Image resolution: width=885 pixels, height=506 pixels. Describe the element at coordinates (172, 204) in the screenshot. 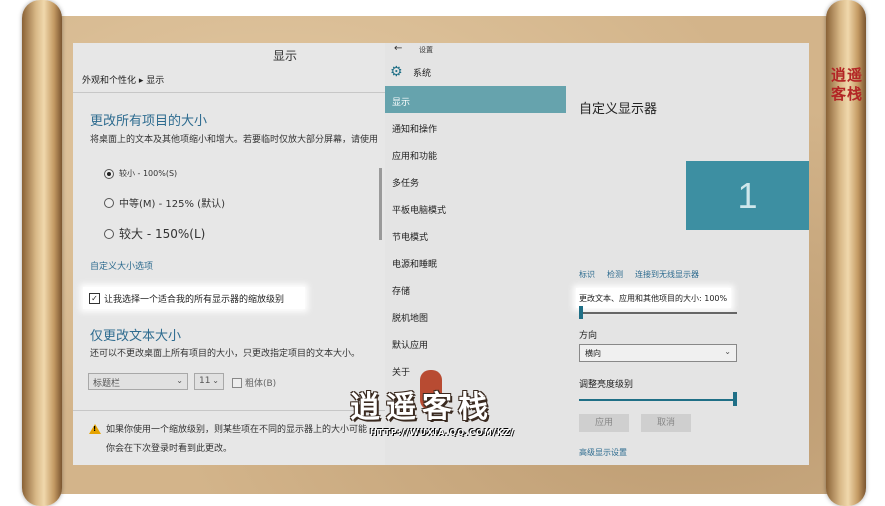

I see `radio-label: 中等(M) - 125% (默认)` at that location.